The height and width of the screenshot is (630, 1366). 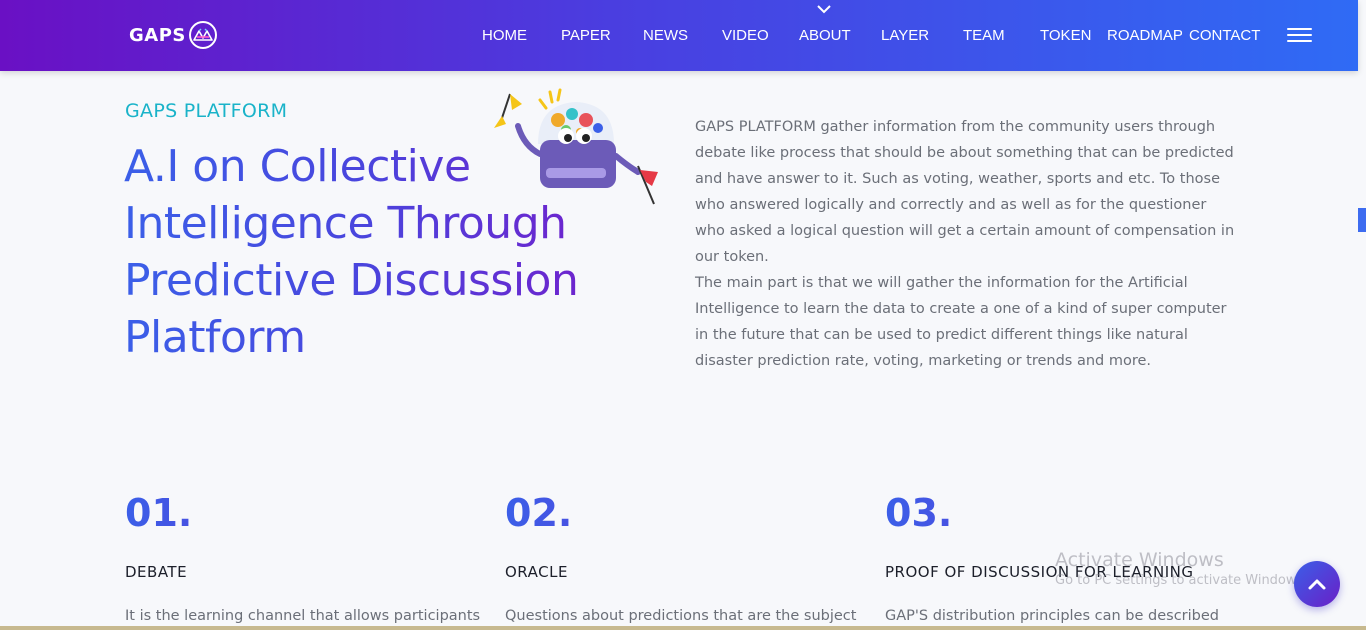 What do you see at coordinates (157, 35) in the screenshot?
I see `logo-text: GAPS` at bounding box center [157, 35].